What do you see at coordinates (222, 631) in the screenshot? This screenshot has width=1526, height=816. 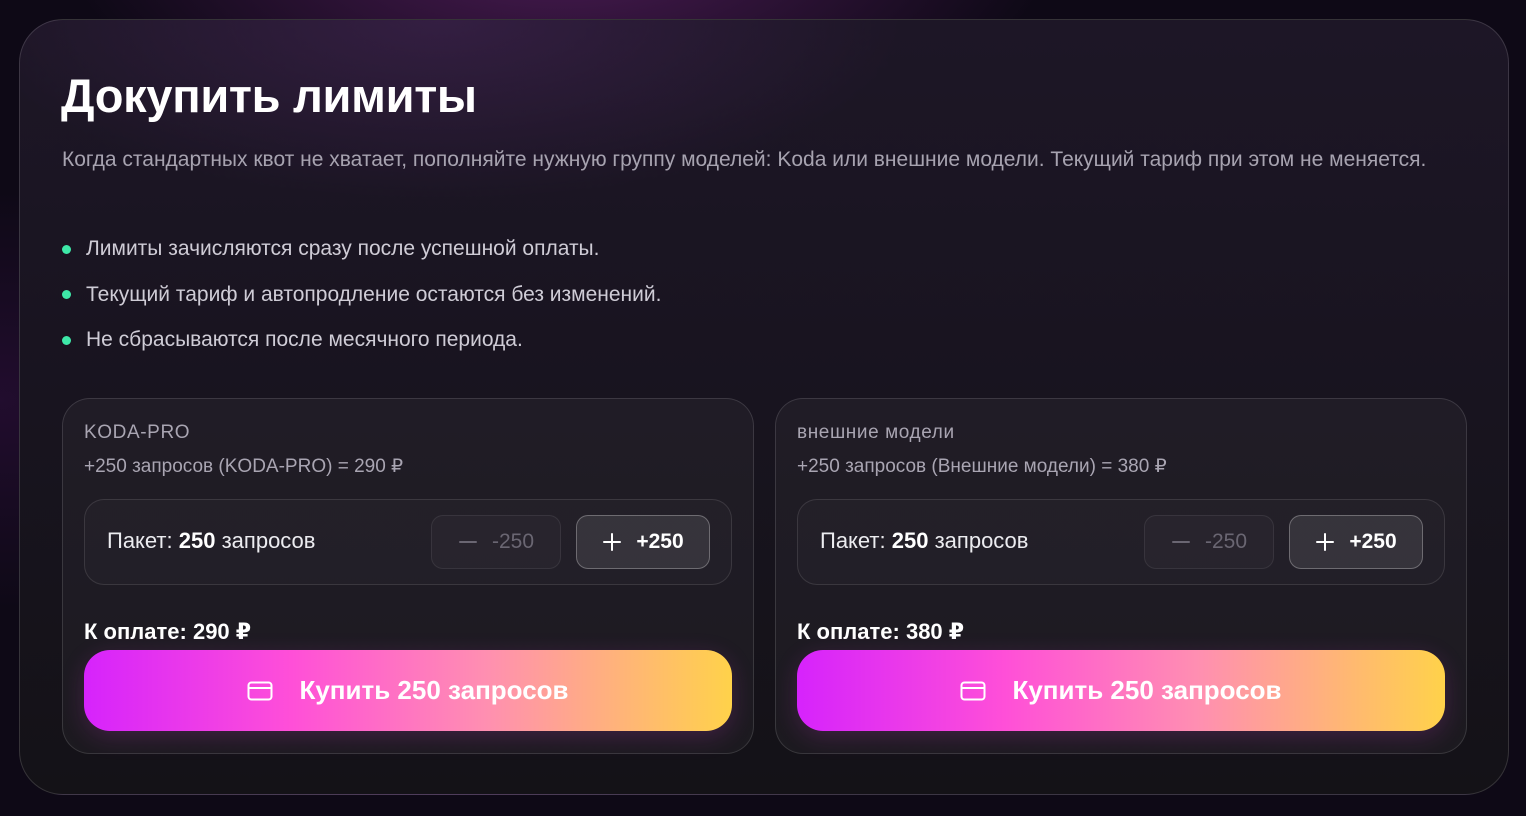 I see `payment-value: 290 ₽` at bounding box center [222, 631].